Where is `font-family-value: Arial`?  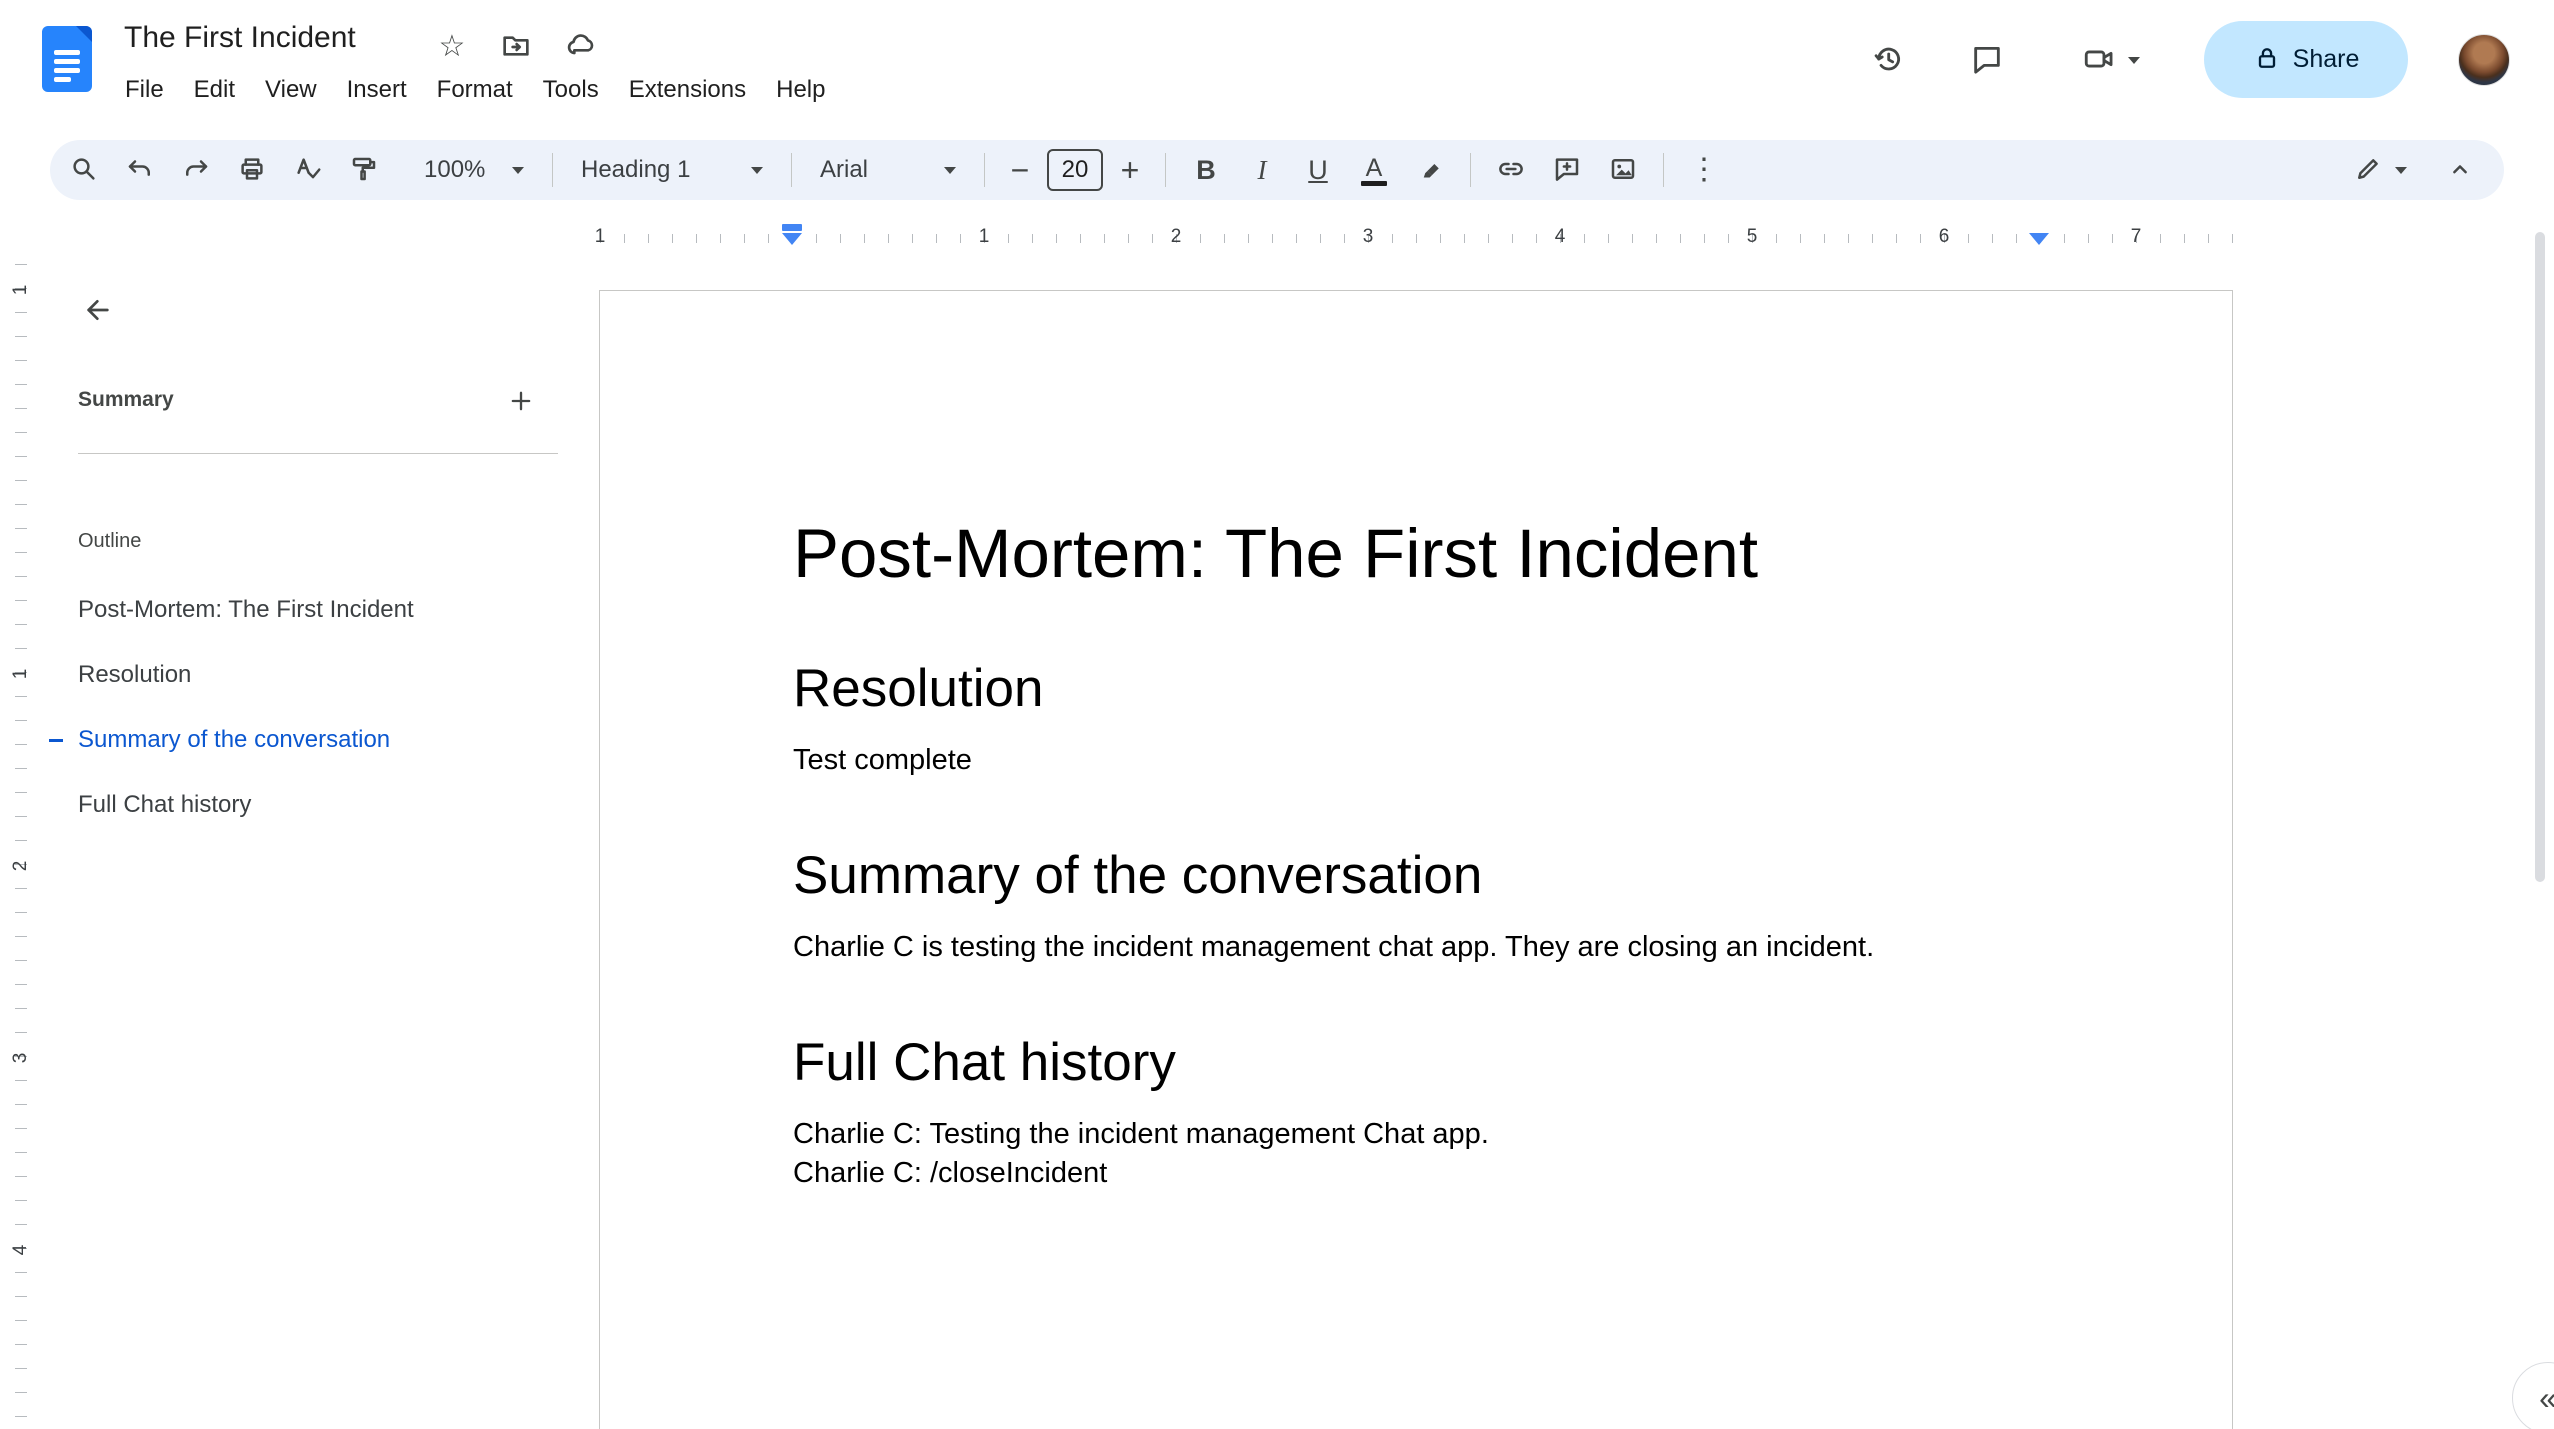 font-family-value: Arial is located at coordinates (844, 169).